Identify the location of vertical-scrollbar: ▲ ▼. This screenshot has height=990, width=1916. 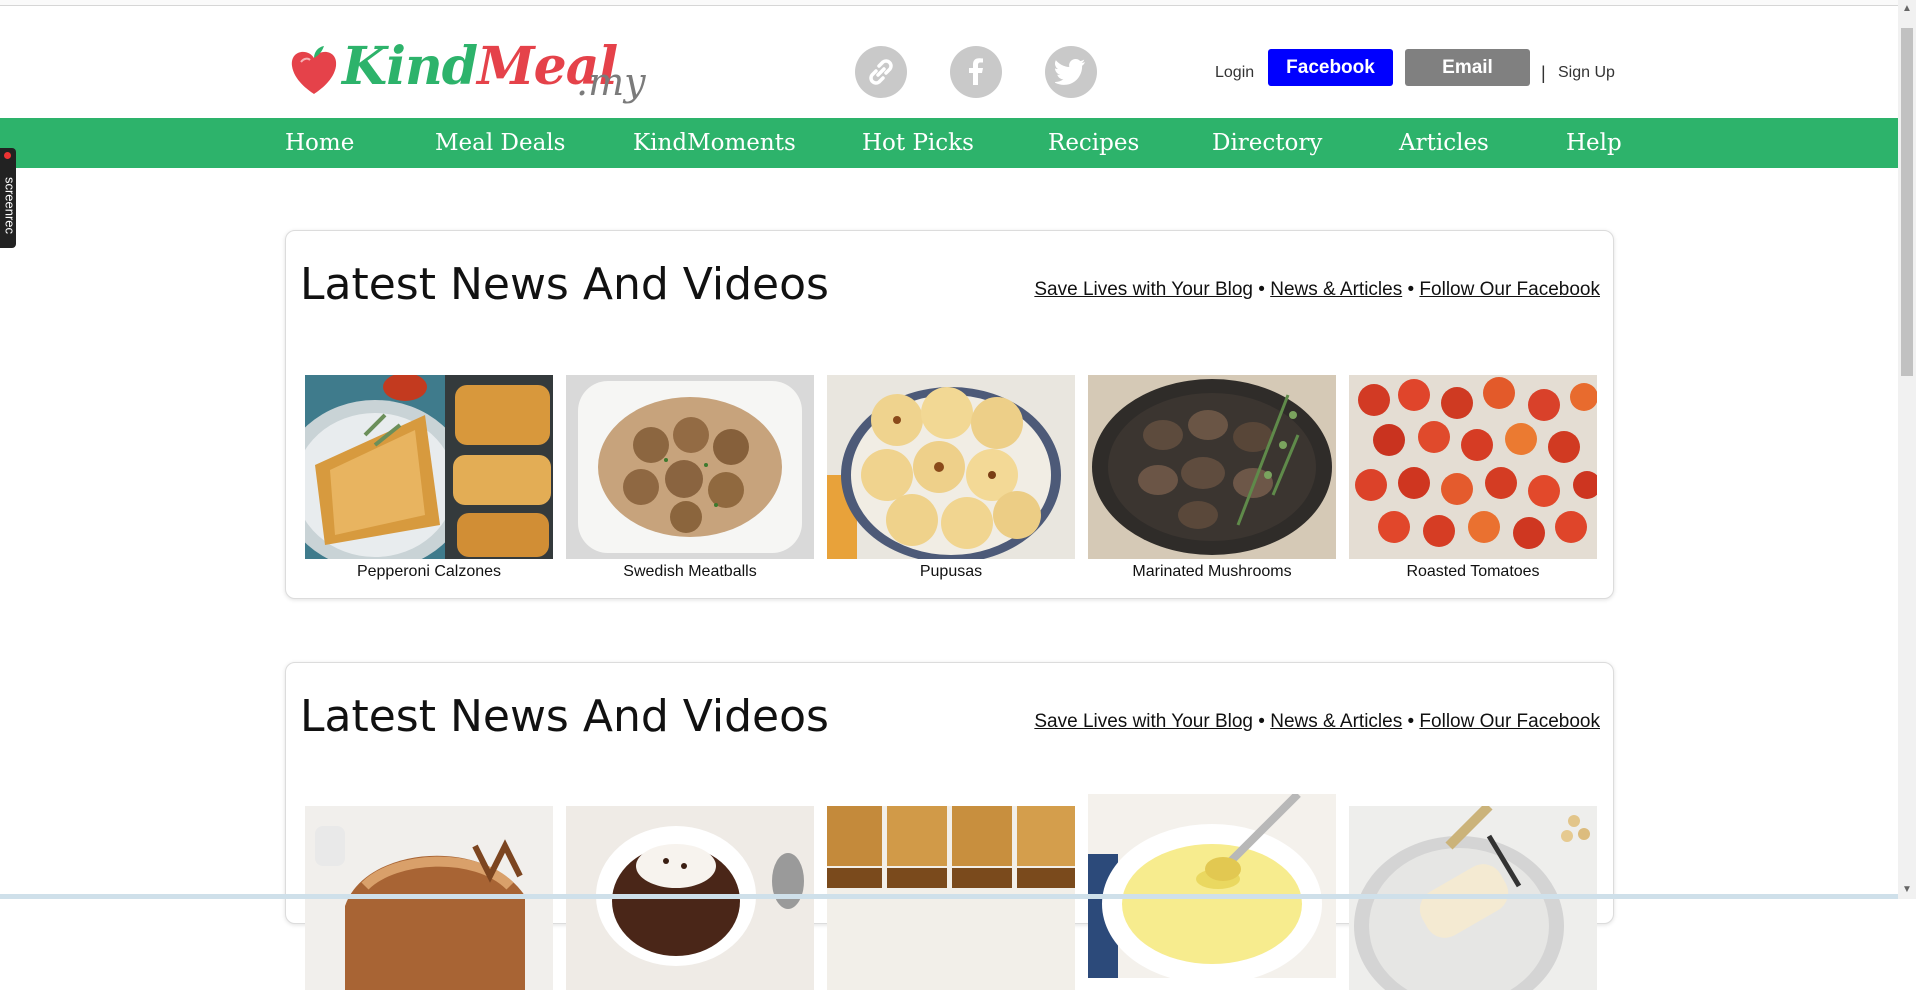
(1907, 449).